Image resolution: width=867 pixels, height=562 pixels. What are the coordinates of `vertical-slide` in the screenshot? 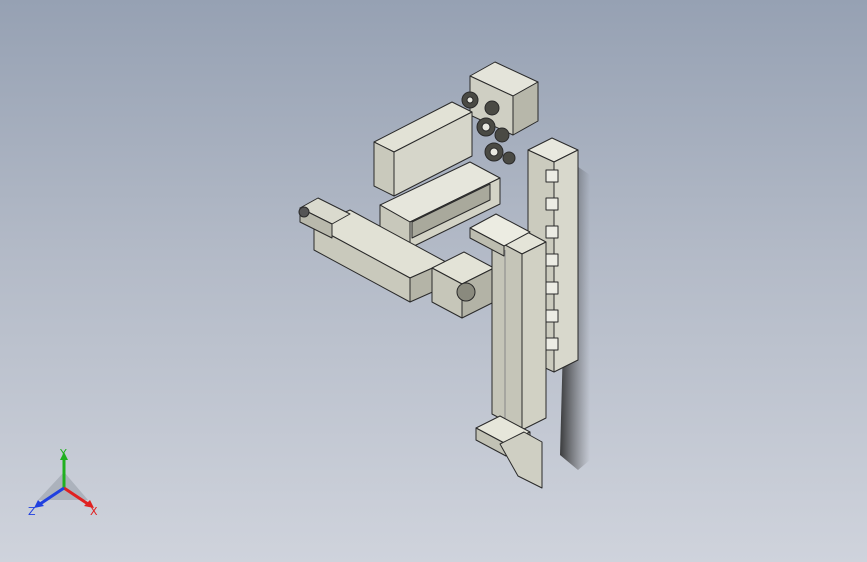 It's located at (519, 328).